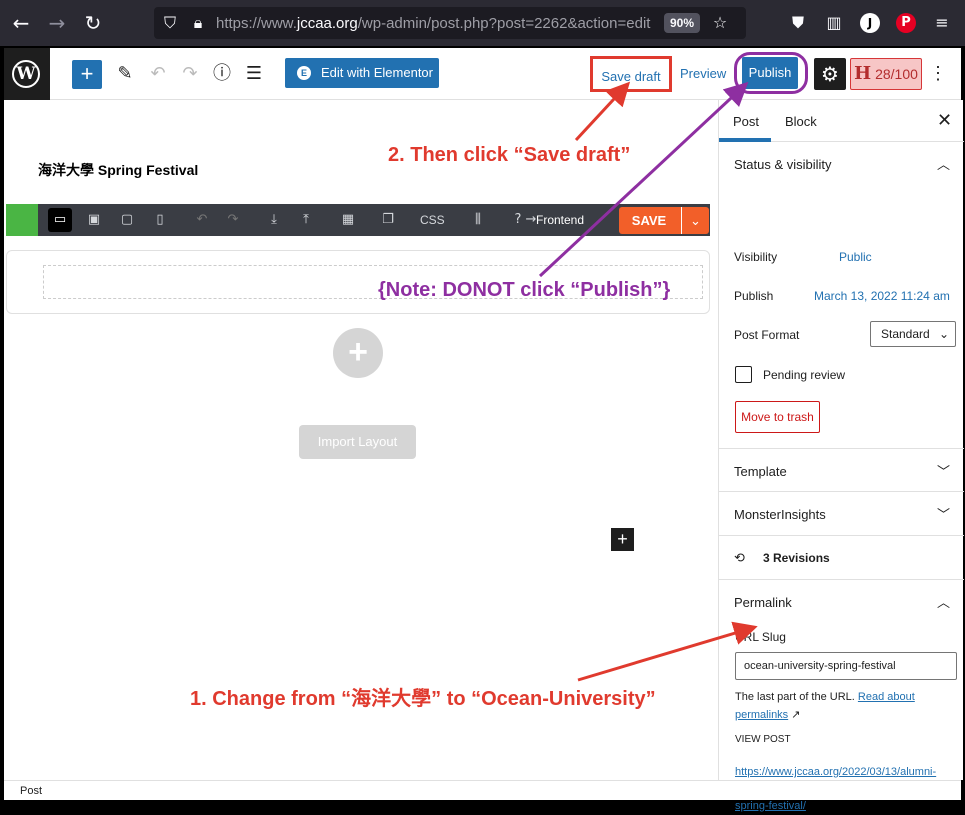  I want to click on list-view-icon: ☰, so click(254, 74).